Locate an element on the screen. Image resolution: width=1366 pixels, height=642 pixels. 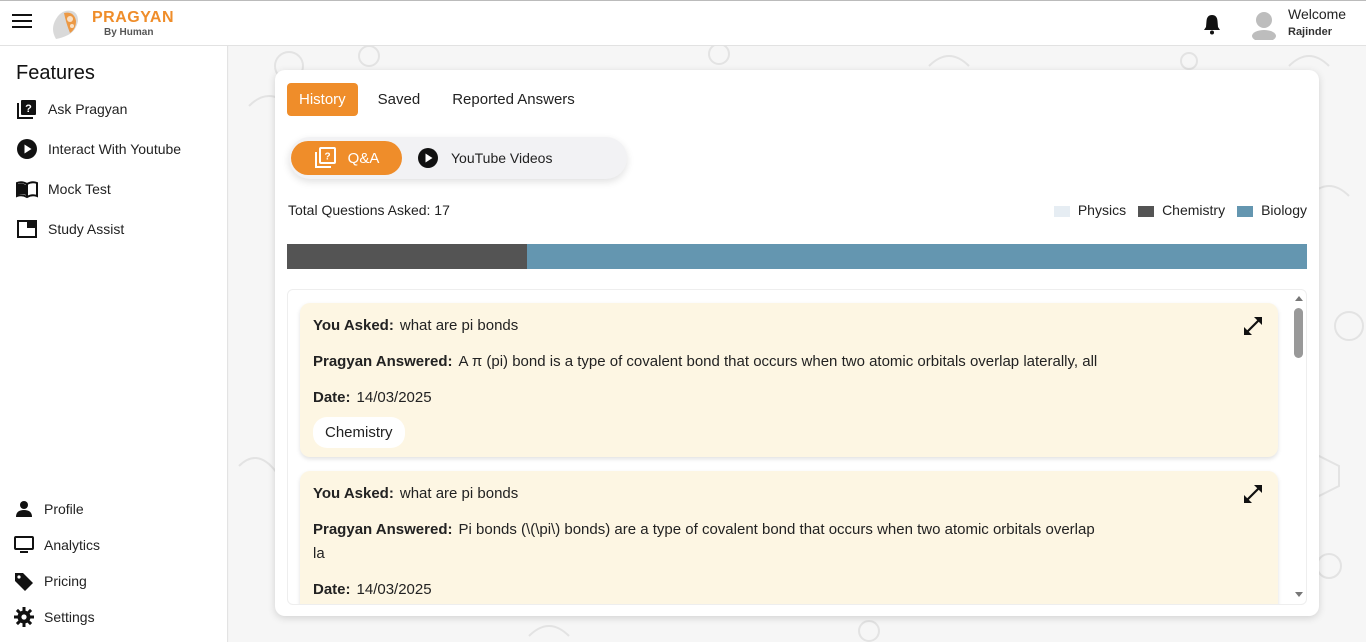
answer-continuation: la is located at coordinates (319, 553).